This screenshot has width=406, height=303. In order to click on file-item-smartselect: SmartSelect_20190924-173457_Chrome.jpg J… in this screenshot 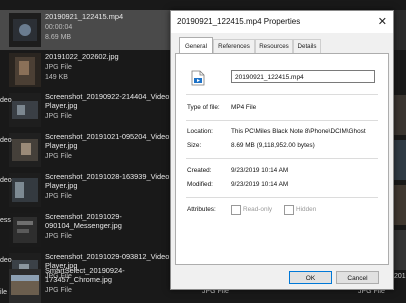, I will do `click(87, 284)`.